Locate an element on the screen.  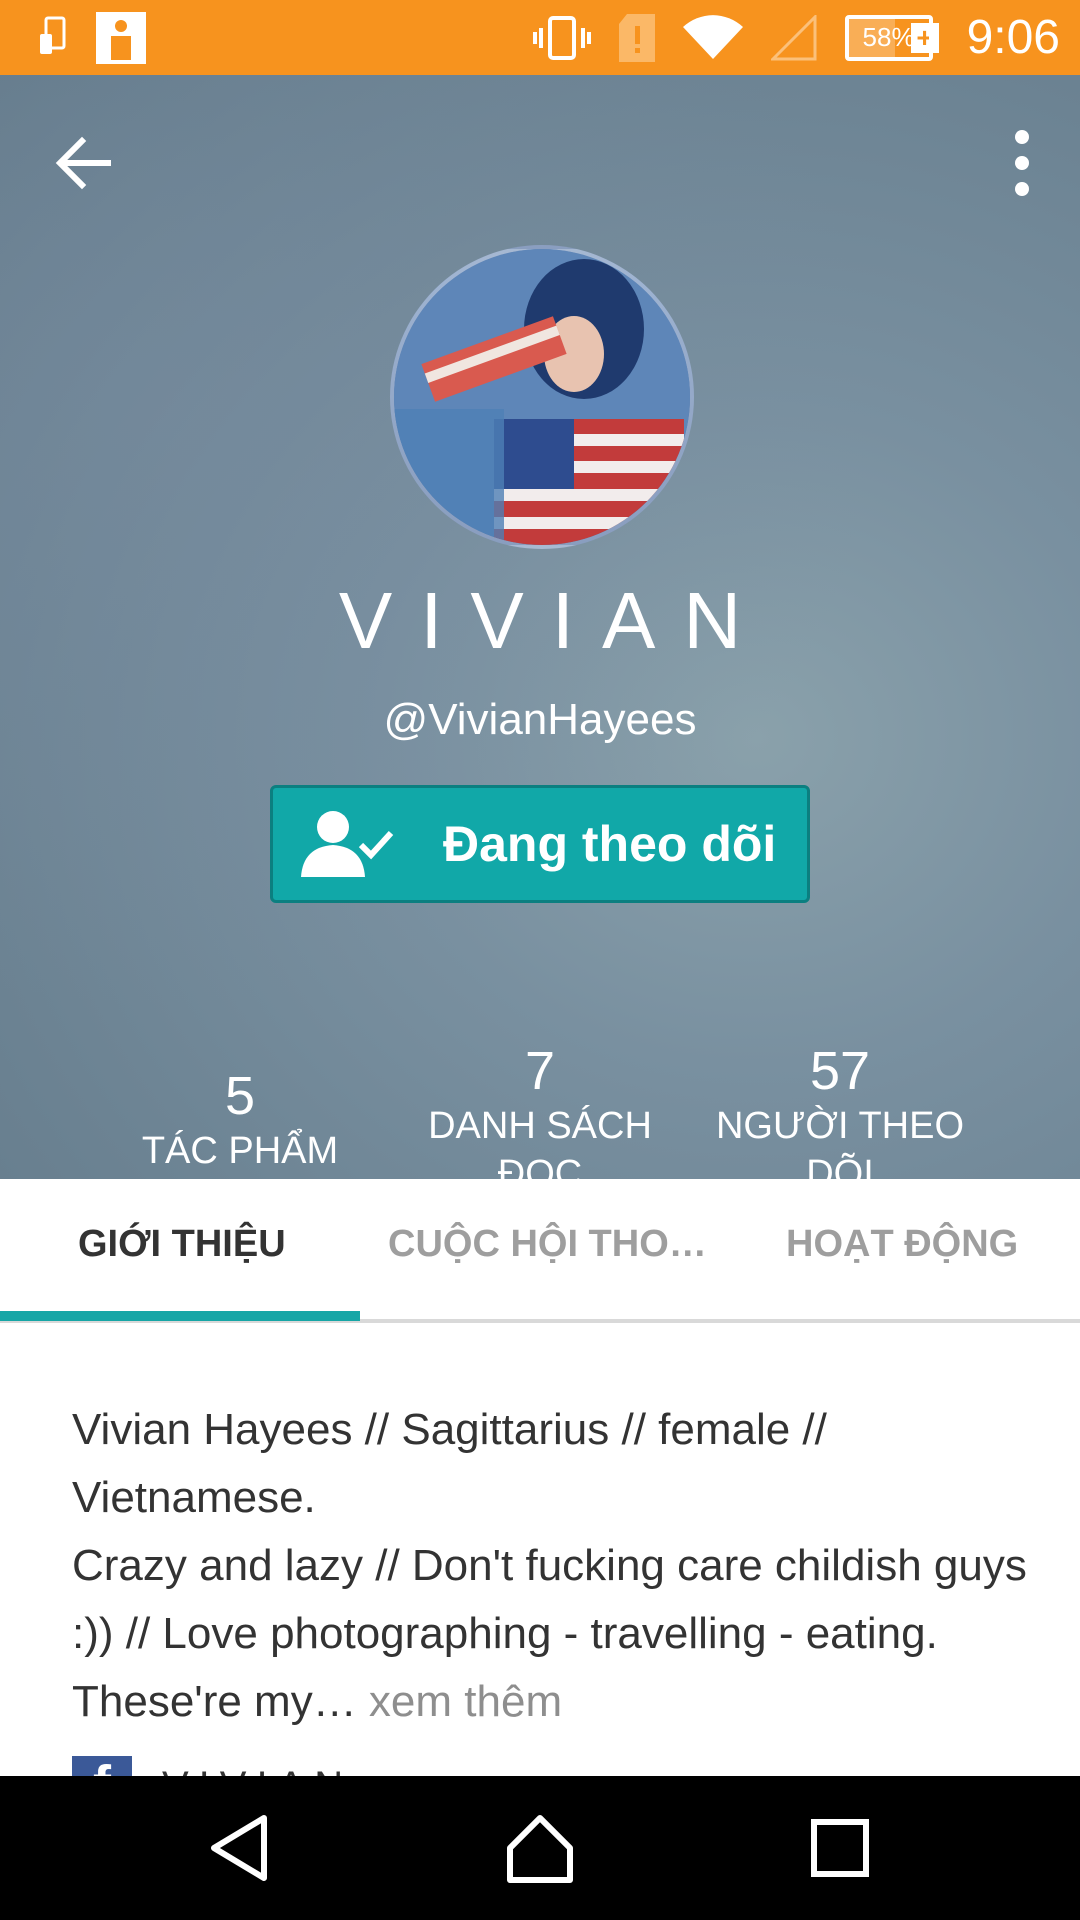
stat-followers: 57 NGƯỜI THEO DÕI is located at coordinates (840, 1119).